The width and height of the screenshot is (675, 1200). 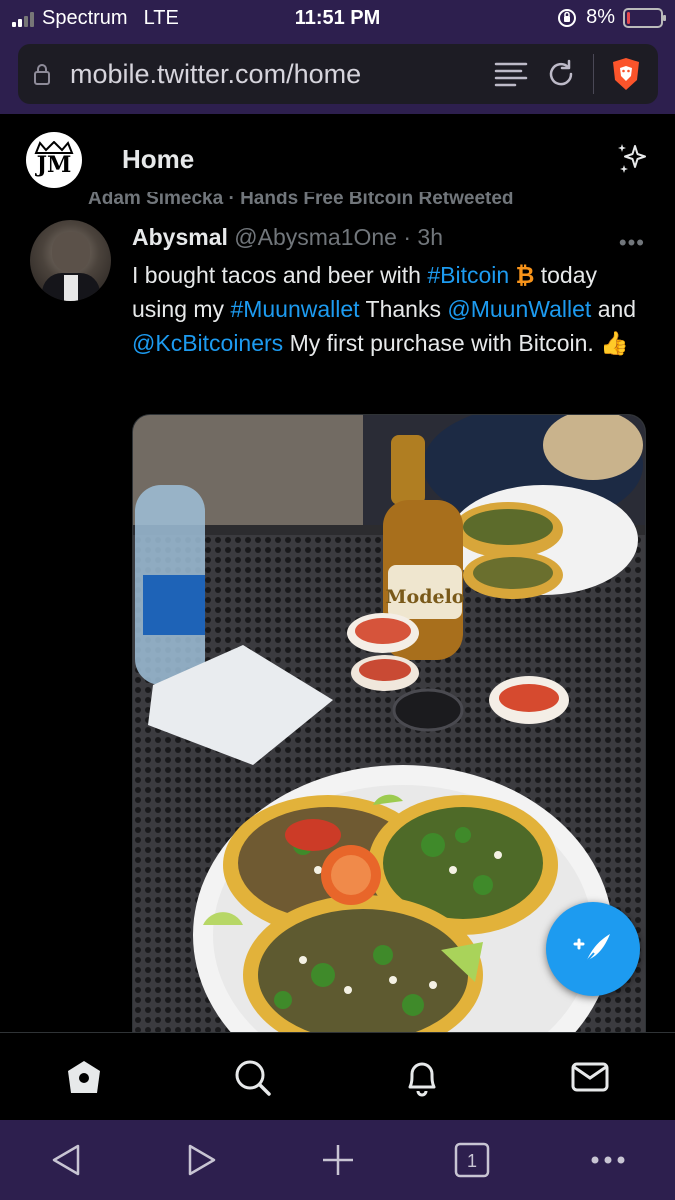 I want to click on tweet-header: Abysmal @Abysma1One · 3h, so click(x=287, y=237).